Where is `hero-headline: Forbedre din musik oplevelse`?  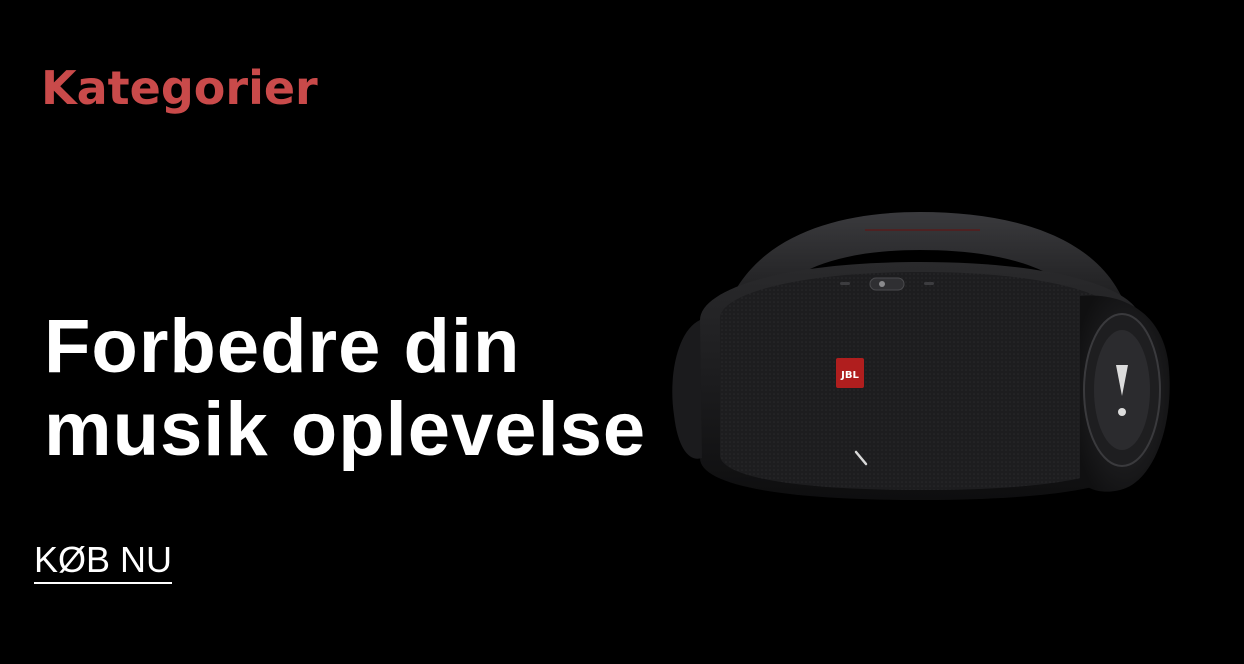 hero-headline: Forbedre din musik oplevelse is located at coordinates (345, 388).